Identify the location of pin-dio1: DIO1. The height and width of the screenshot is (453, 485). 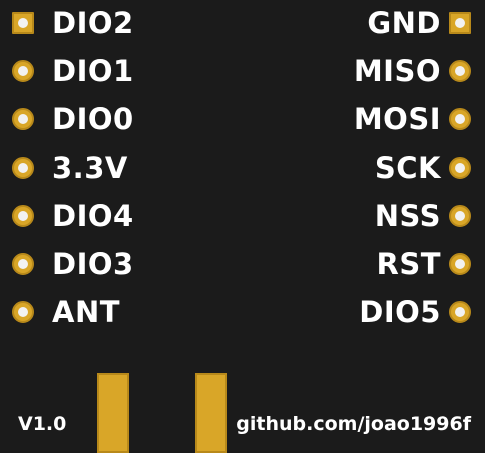
(73, 71).